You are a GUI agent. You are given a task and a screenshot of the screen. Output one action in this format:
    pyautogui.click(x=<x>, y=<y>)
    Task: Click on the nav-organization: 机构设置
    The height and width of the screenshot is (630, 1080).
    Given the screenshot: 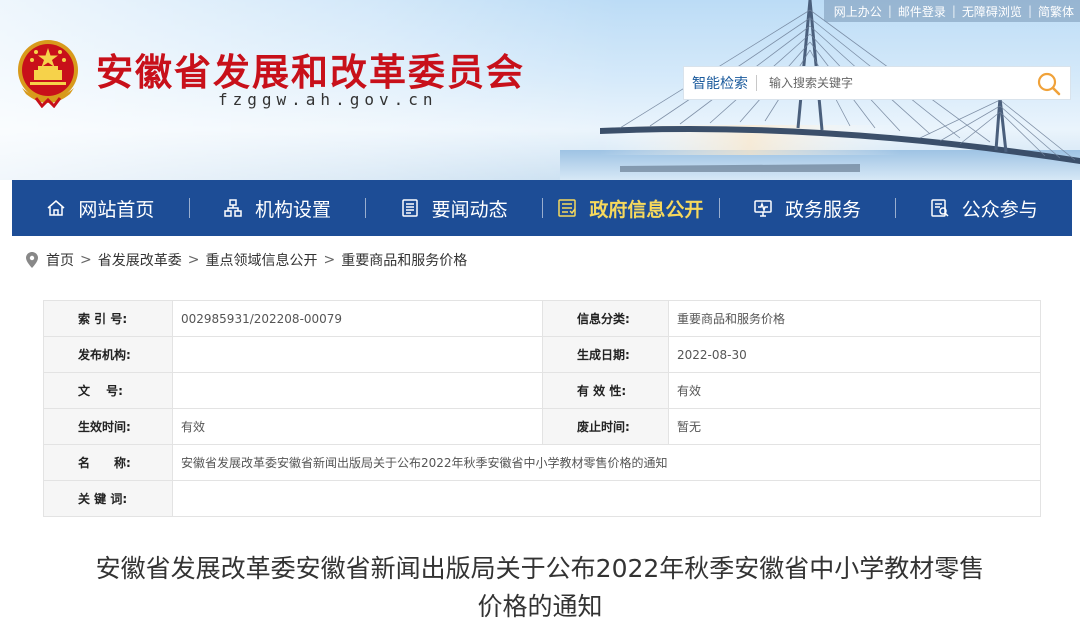 What is the action you would take?
    pyautogui.click(x=277, y=208)
    